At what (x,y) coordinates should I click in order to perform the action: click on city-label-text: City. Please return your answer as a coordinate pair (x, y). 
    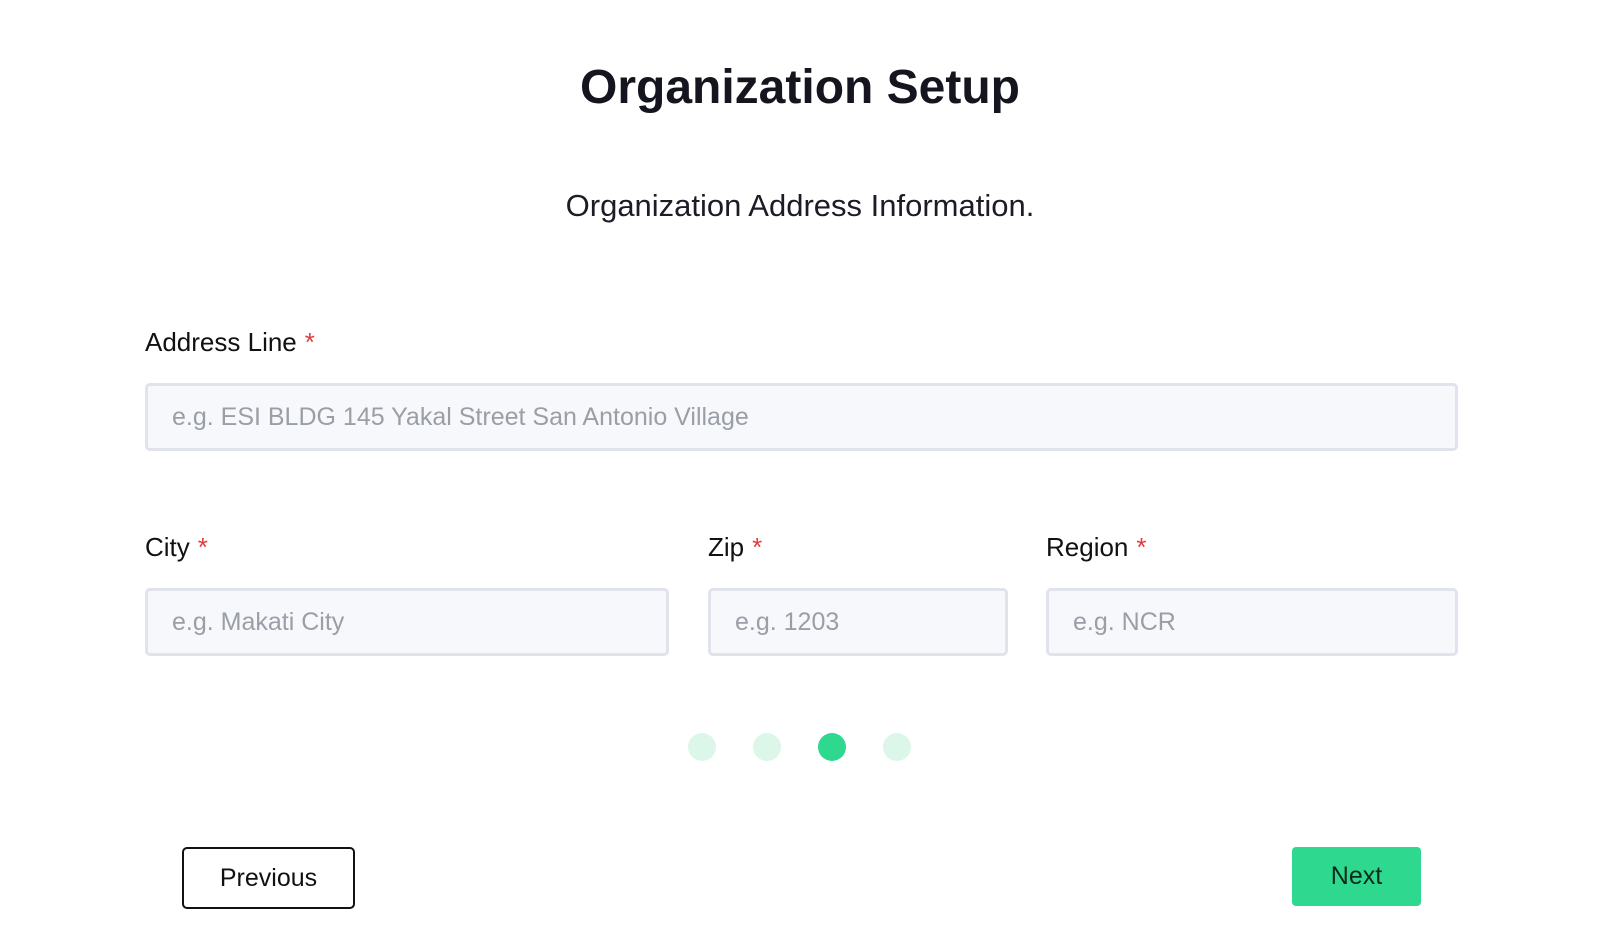
    Looking at the image, I should click on (167, 547).